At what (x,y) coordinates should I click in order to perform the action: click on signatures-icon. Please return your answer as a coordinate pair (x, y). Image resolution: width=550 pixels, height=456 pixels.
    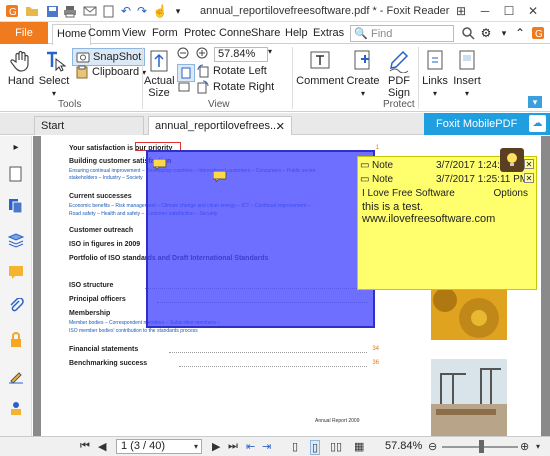
    Looking at the image, I should click on (16, 376).